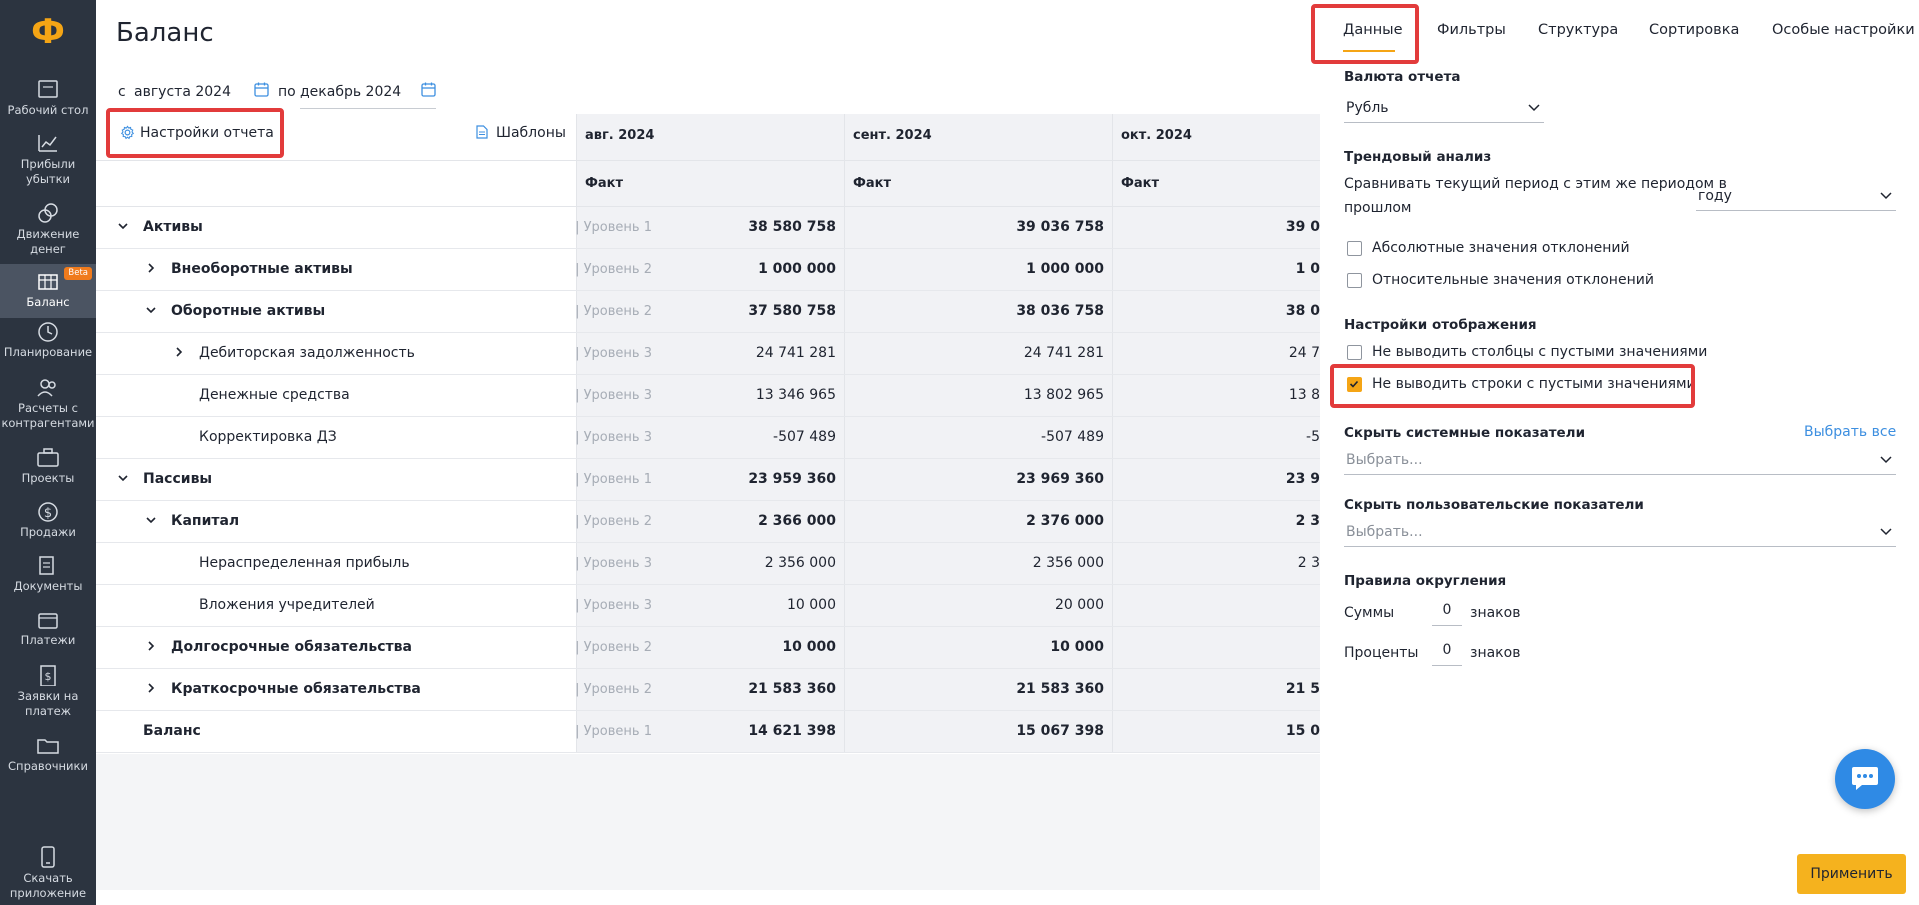  Describe the element at coordinates (531, 133) in the screenshot. I see `templates-label: Шаблоны` at that location.